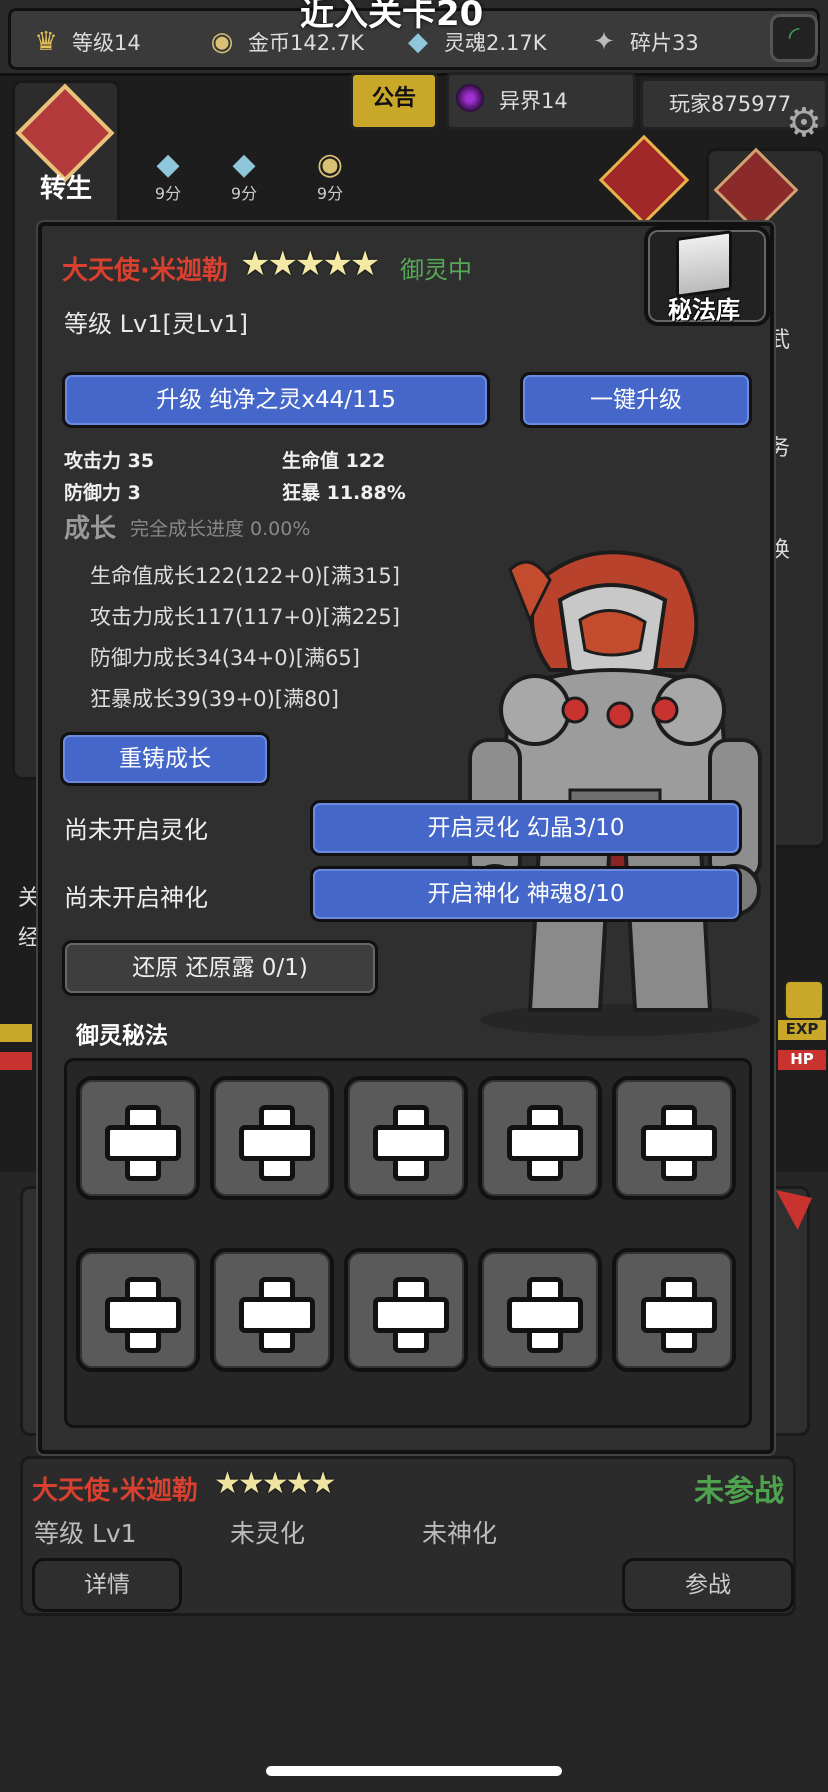  Describe the element at coordinates (394, 101) in the screenshot. I see `notice-tab: 公告` at that location.